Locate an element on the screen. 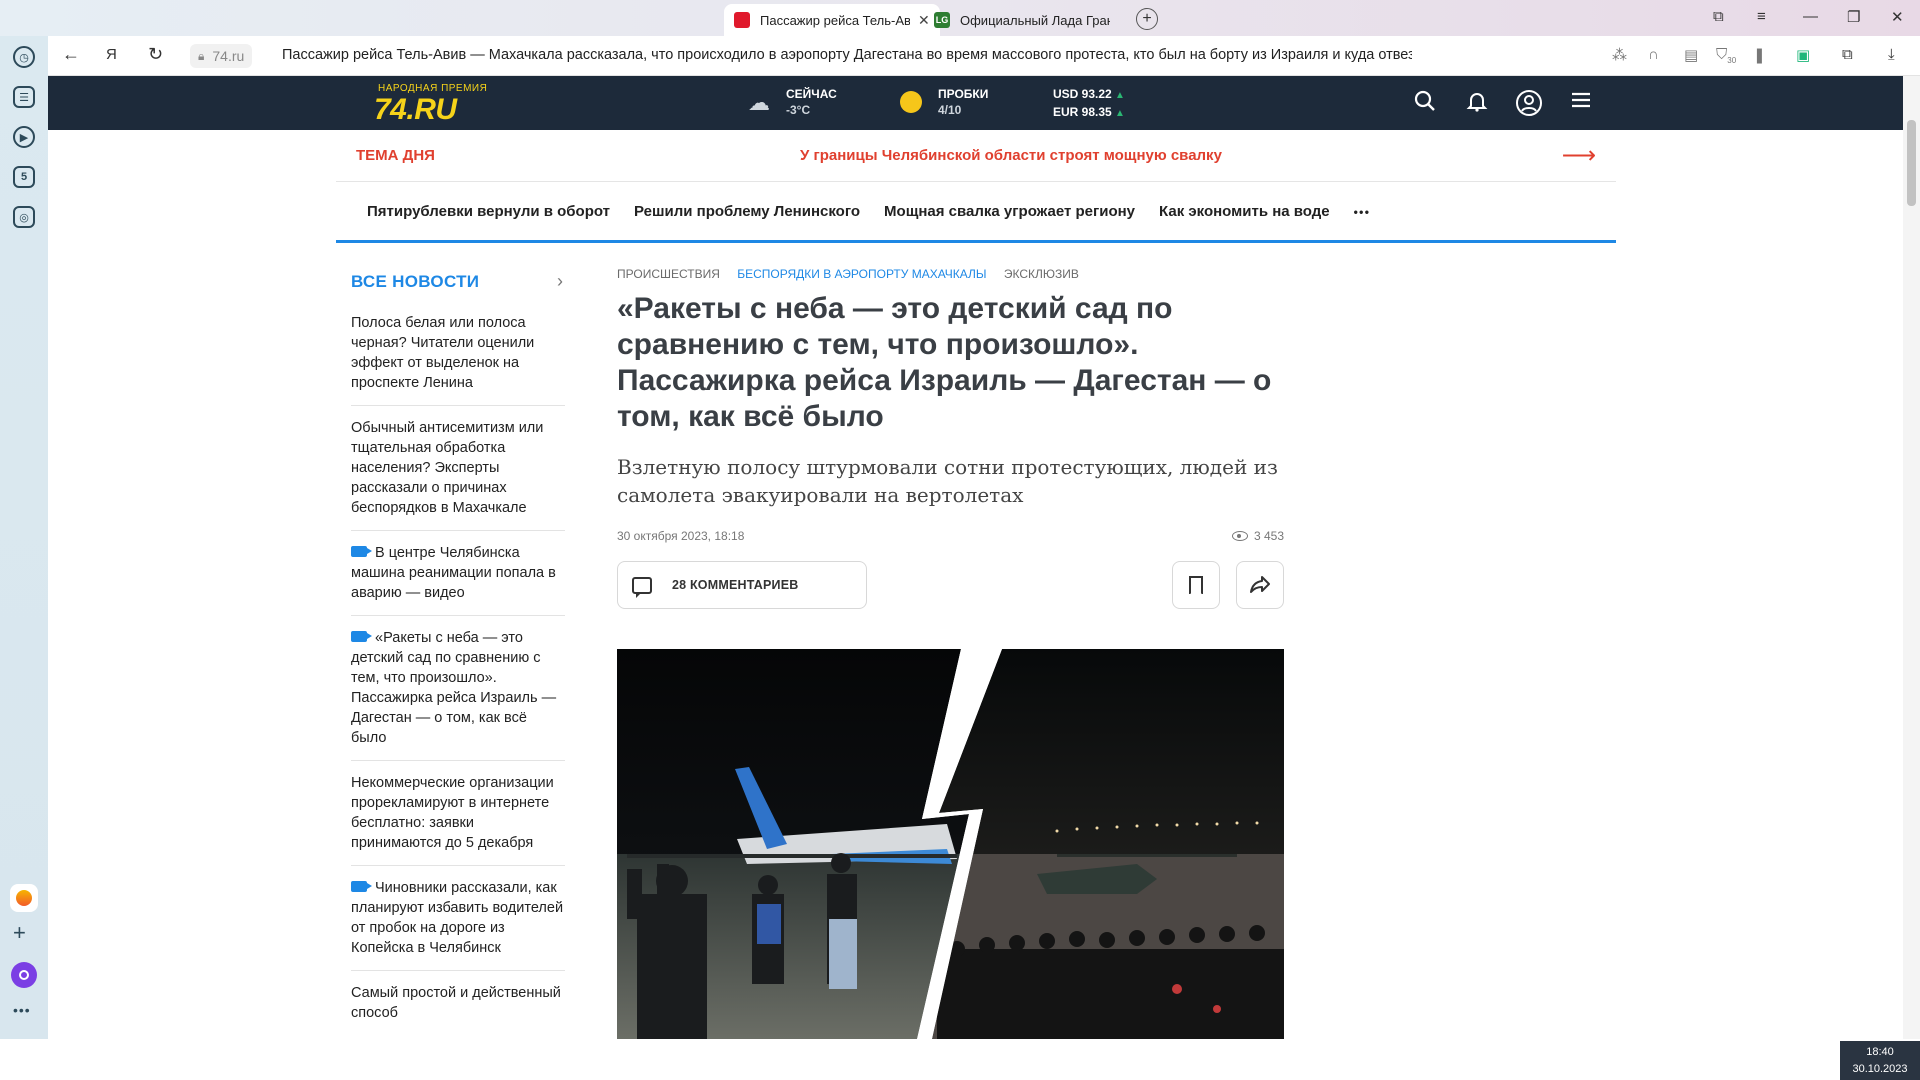 The height and width of the screenshot is (1080, 1920). hot-topic-link: Пятирублевки вернули в оборот is located at coordinates (488, 211).